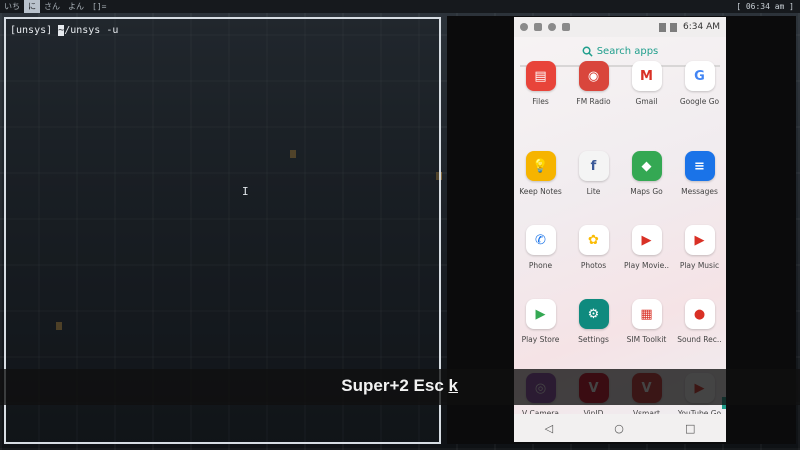 The image size is (800, 450). I want to click on app-item: ✿ Photos, so click(593, 246).